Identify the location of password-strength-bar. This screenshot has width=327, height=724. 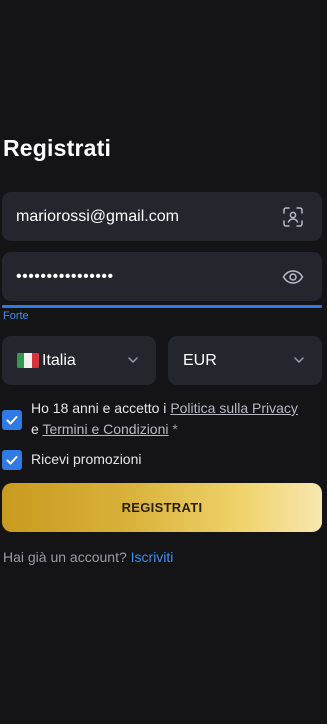
(162, 306).